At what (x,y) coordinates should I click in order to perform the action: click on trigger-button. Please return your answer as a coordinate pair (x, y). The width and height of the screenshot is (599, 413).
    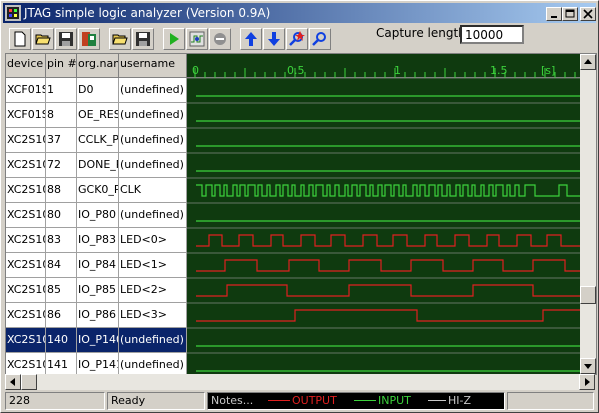
    Looking at the image, I should click on (197, 39).